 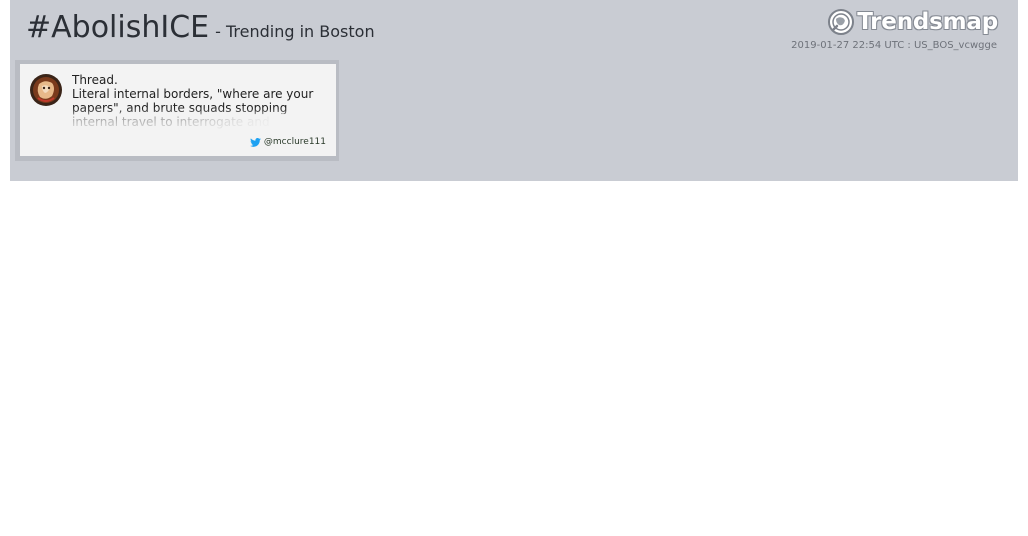 I want to click on avatar-image, so click(x=46, y=90).